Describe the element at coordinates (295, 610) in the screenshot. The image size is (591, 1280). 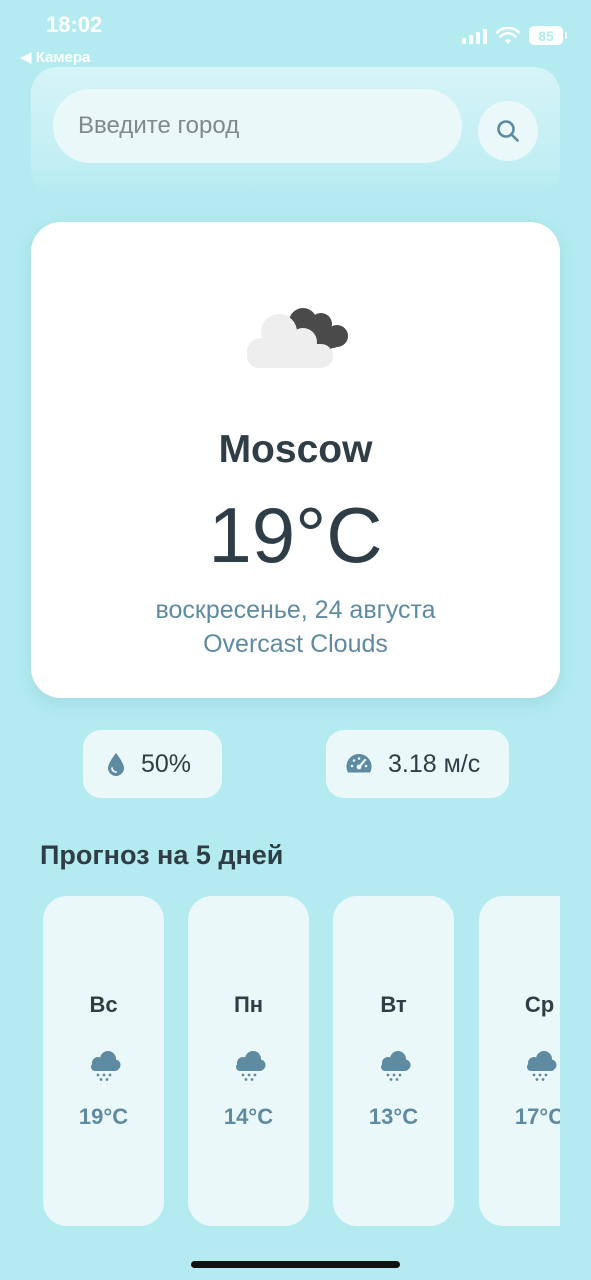
I see `current-date: воскресенье, 24 августа` at that location.